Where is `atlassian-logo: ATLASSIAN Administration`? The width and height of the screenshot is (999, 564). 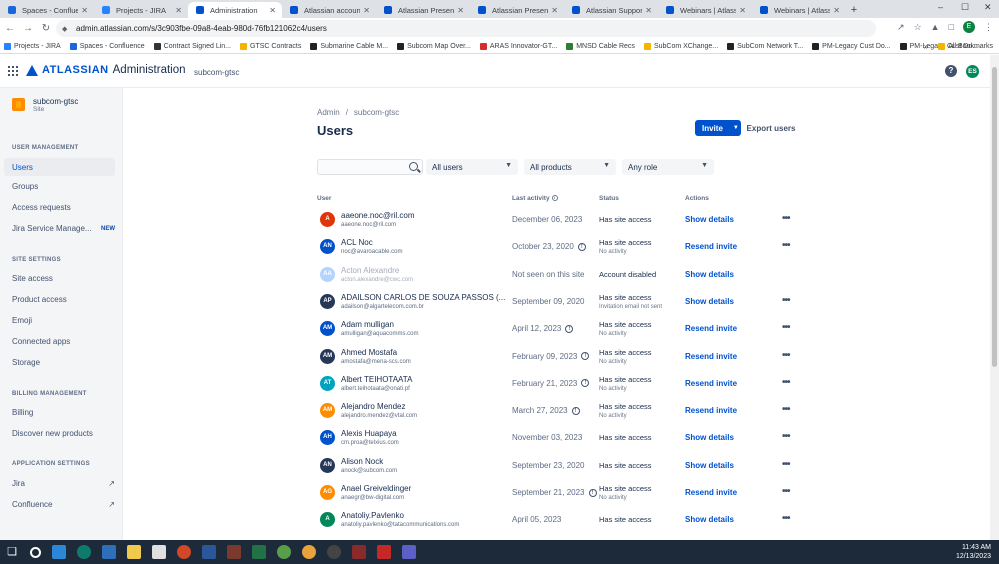
atlassian-logo: ATLASSIAN Administration is located at coordinates (106, 70).